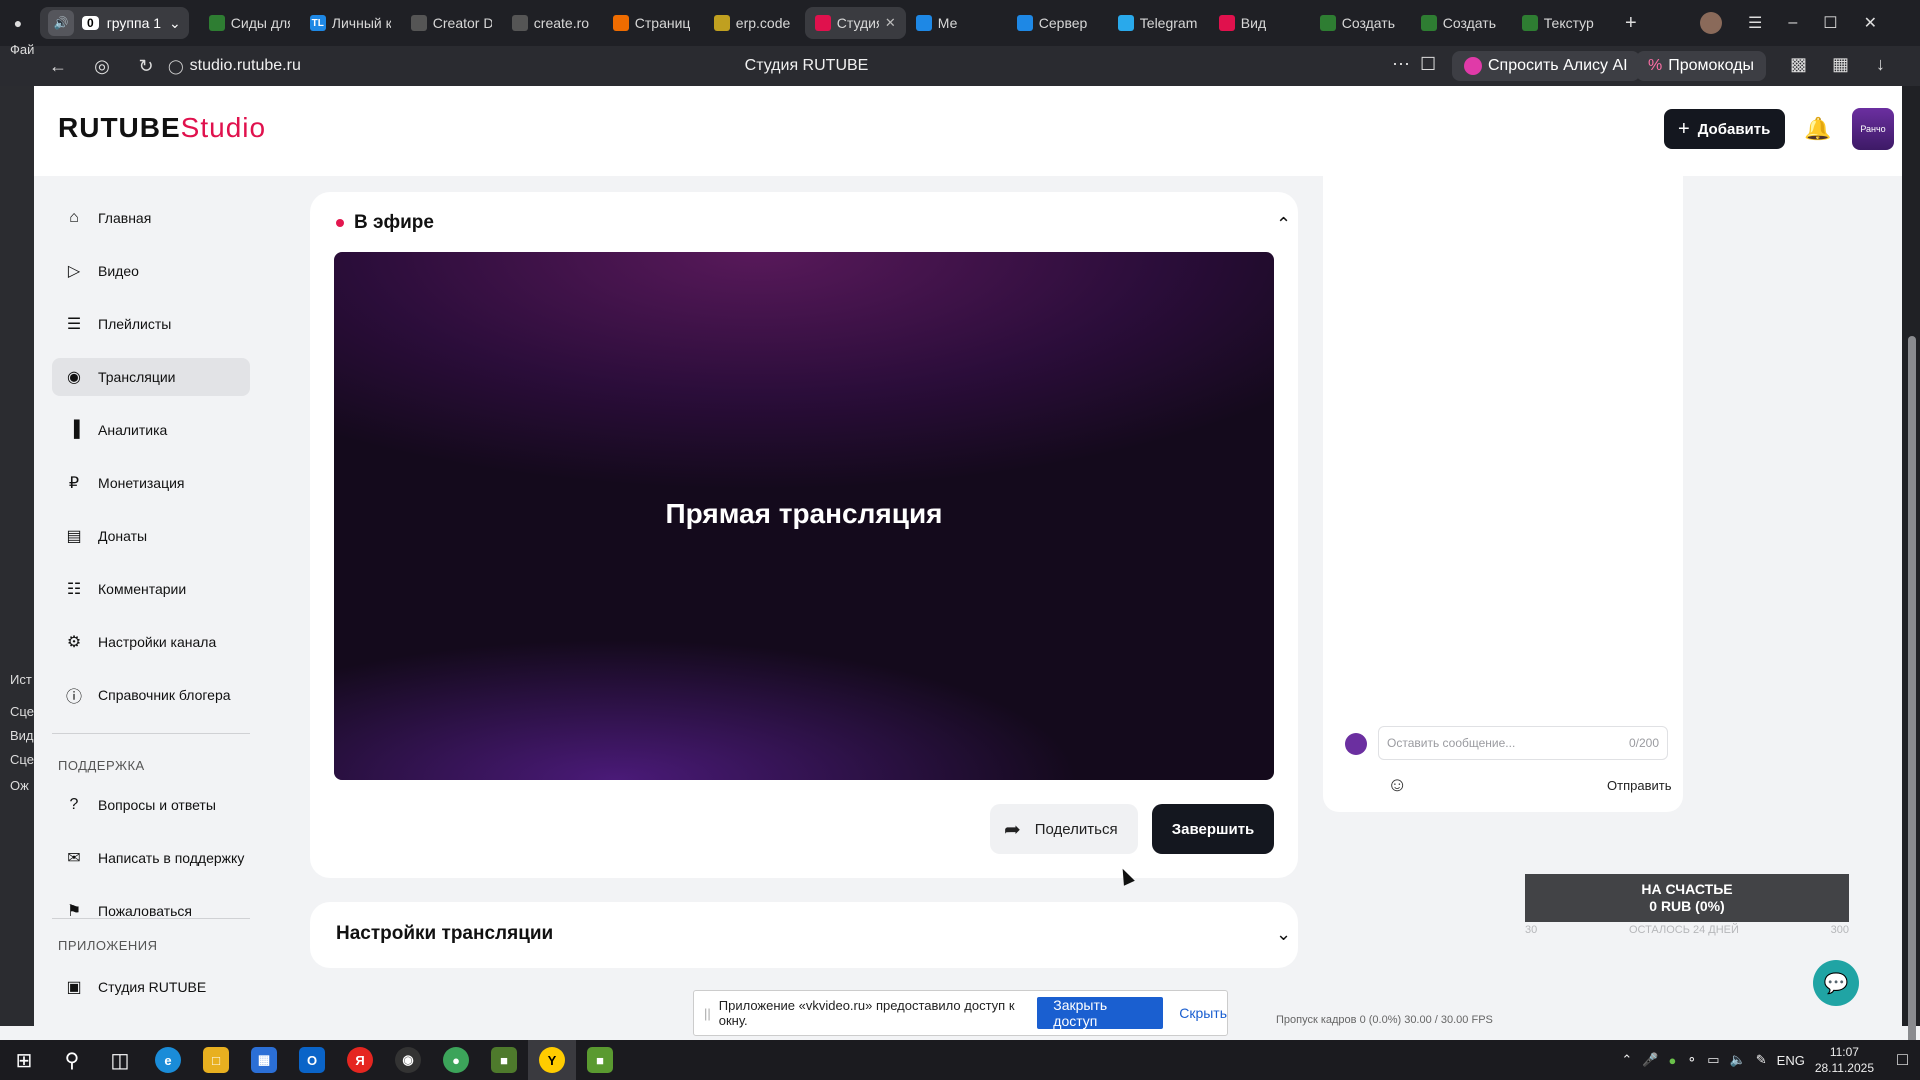  What do you see at coordinates (1844, 1060) in the screenshot?
I see `clock: 11:07 28.11.2025` at bounding box center [1844, 1060].